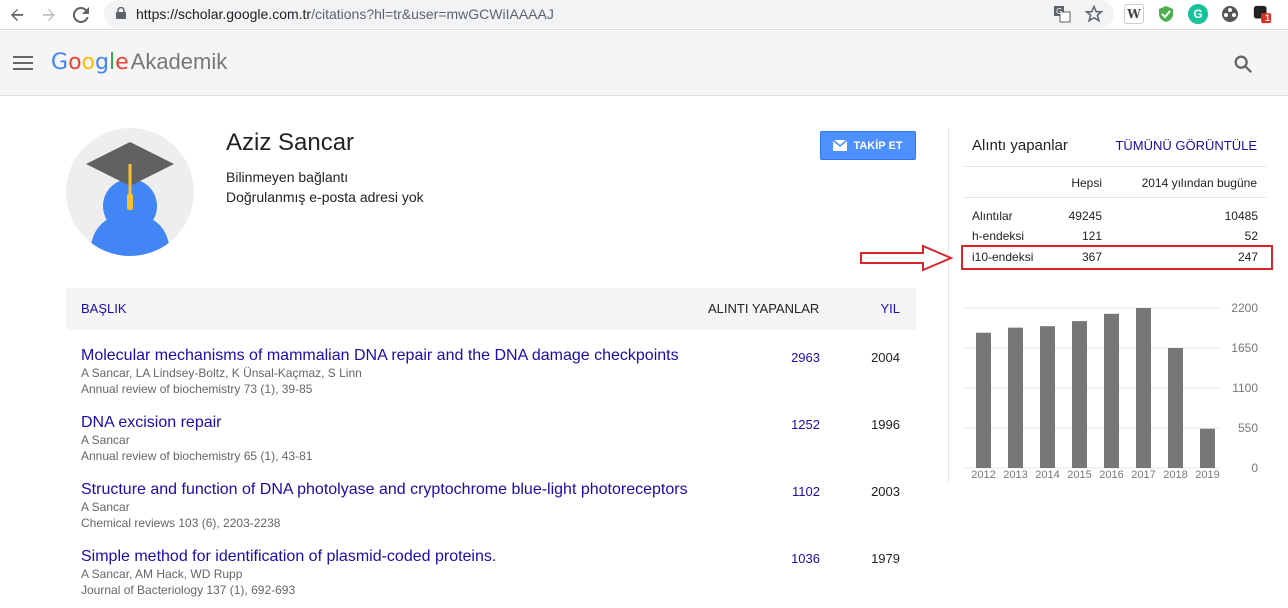  Describe the element at coordinates (432, 14) in the screenshot. I see `url-path: /citations?hl=tr&user=mwGCWiIAAAAJ` at that location.